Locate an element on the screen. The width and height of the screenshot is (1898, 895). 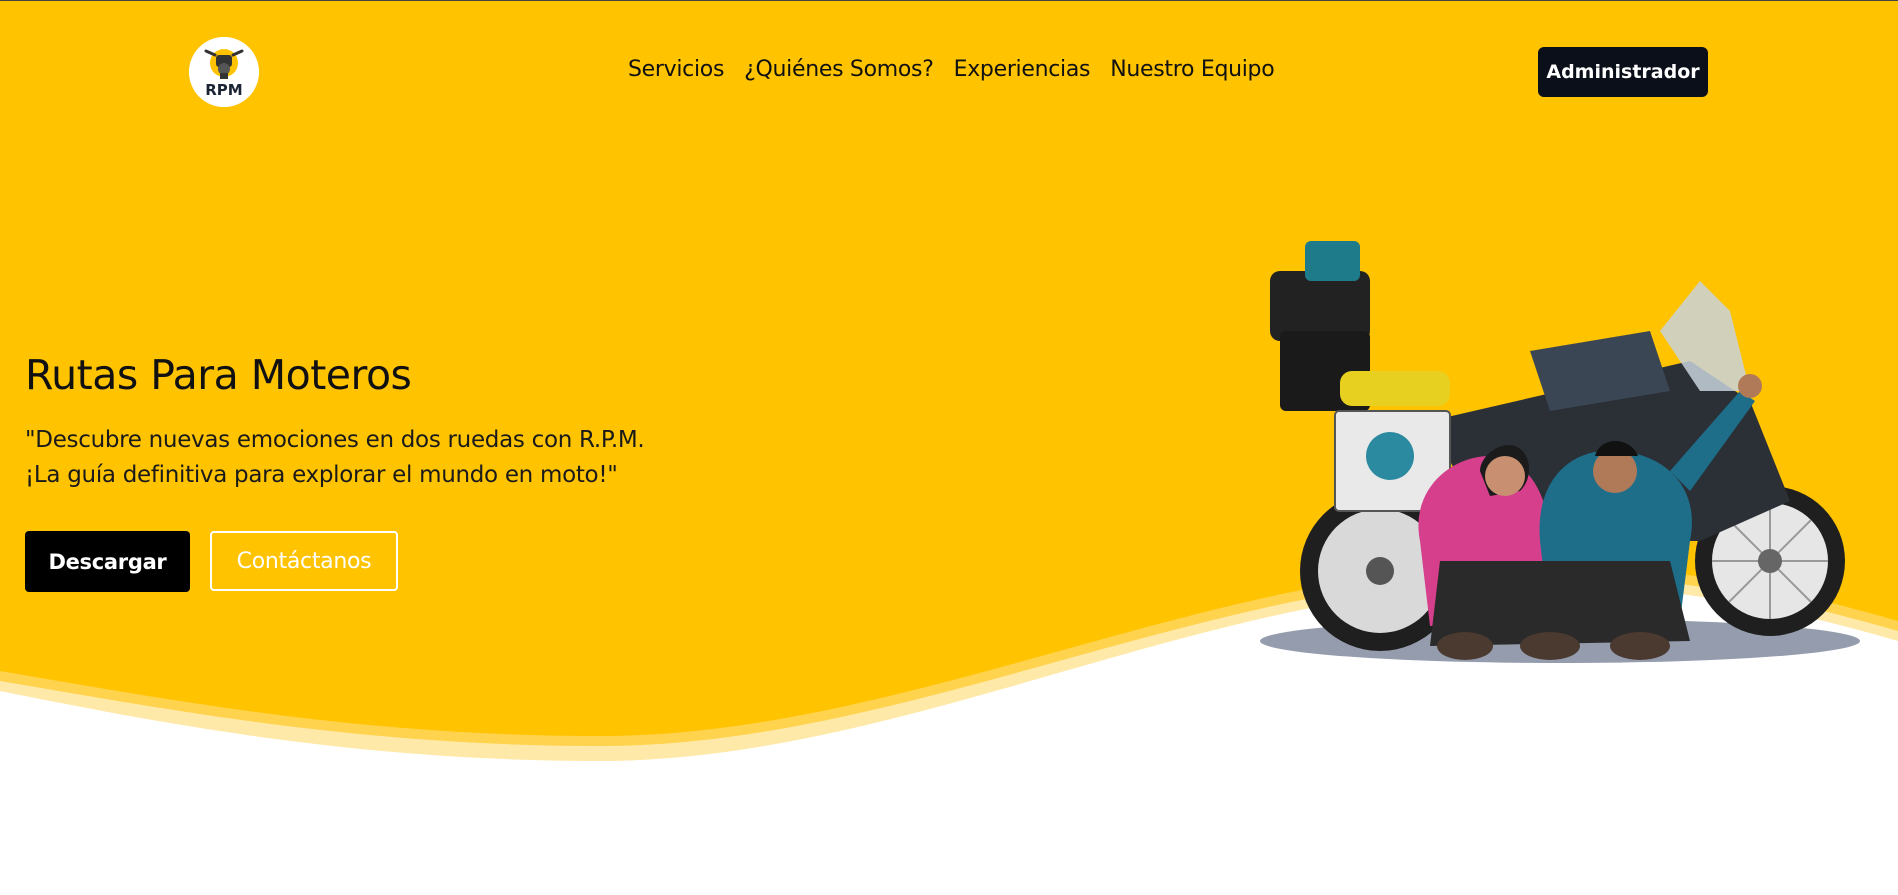
motorcycle-riders-photo is located at coordinates (1560, 452).